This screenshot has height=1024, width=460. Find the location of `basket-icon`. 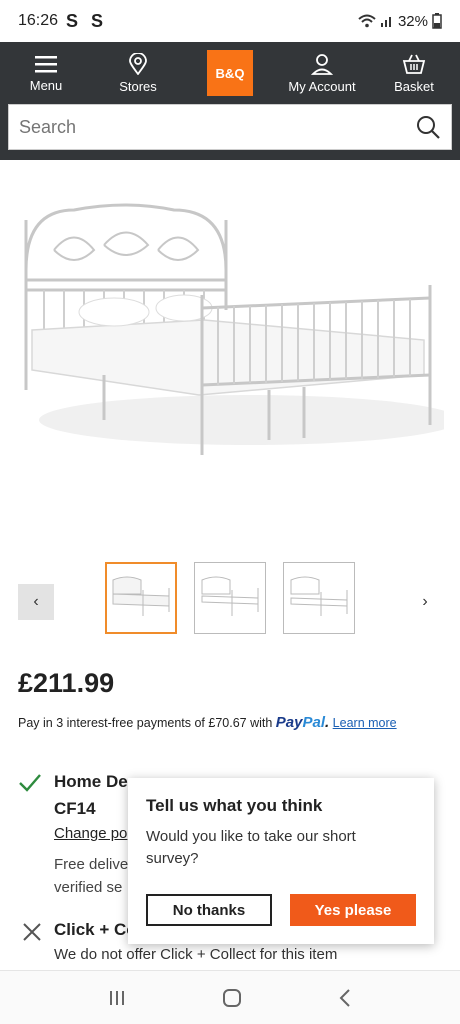

basket-icon is located at coordinates (414, 64).